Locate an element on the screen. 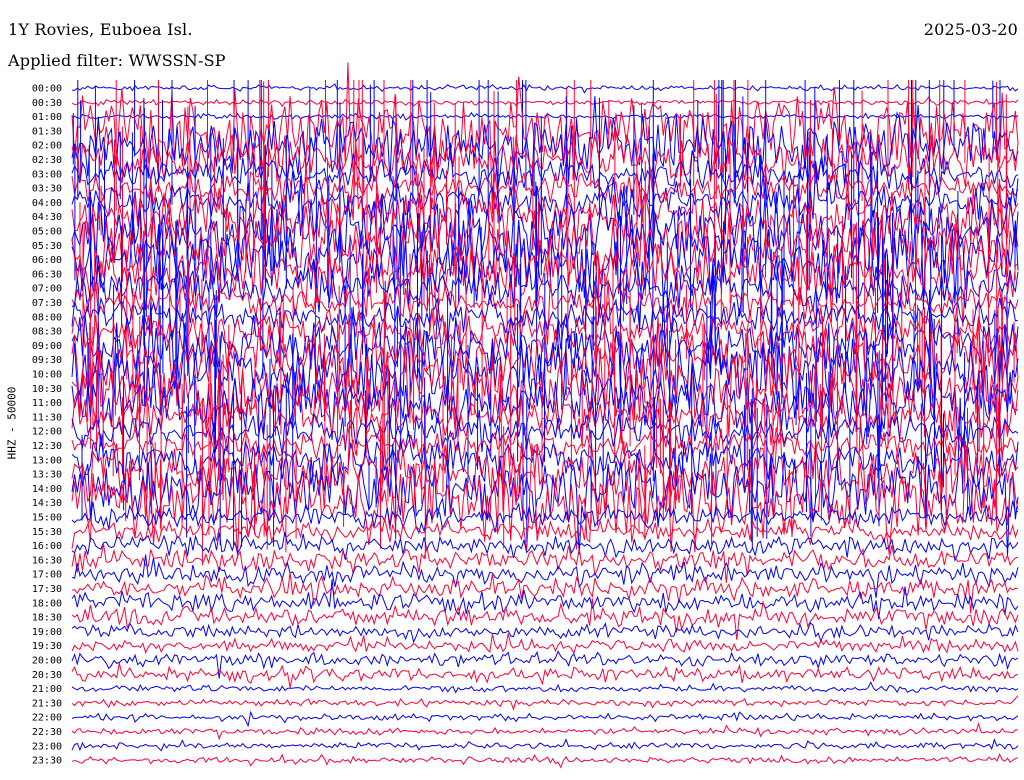 The width and height of the screenshot is (1024, 780). time-tick-label: 19:30 is located at coordinates (47, 646).